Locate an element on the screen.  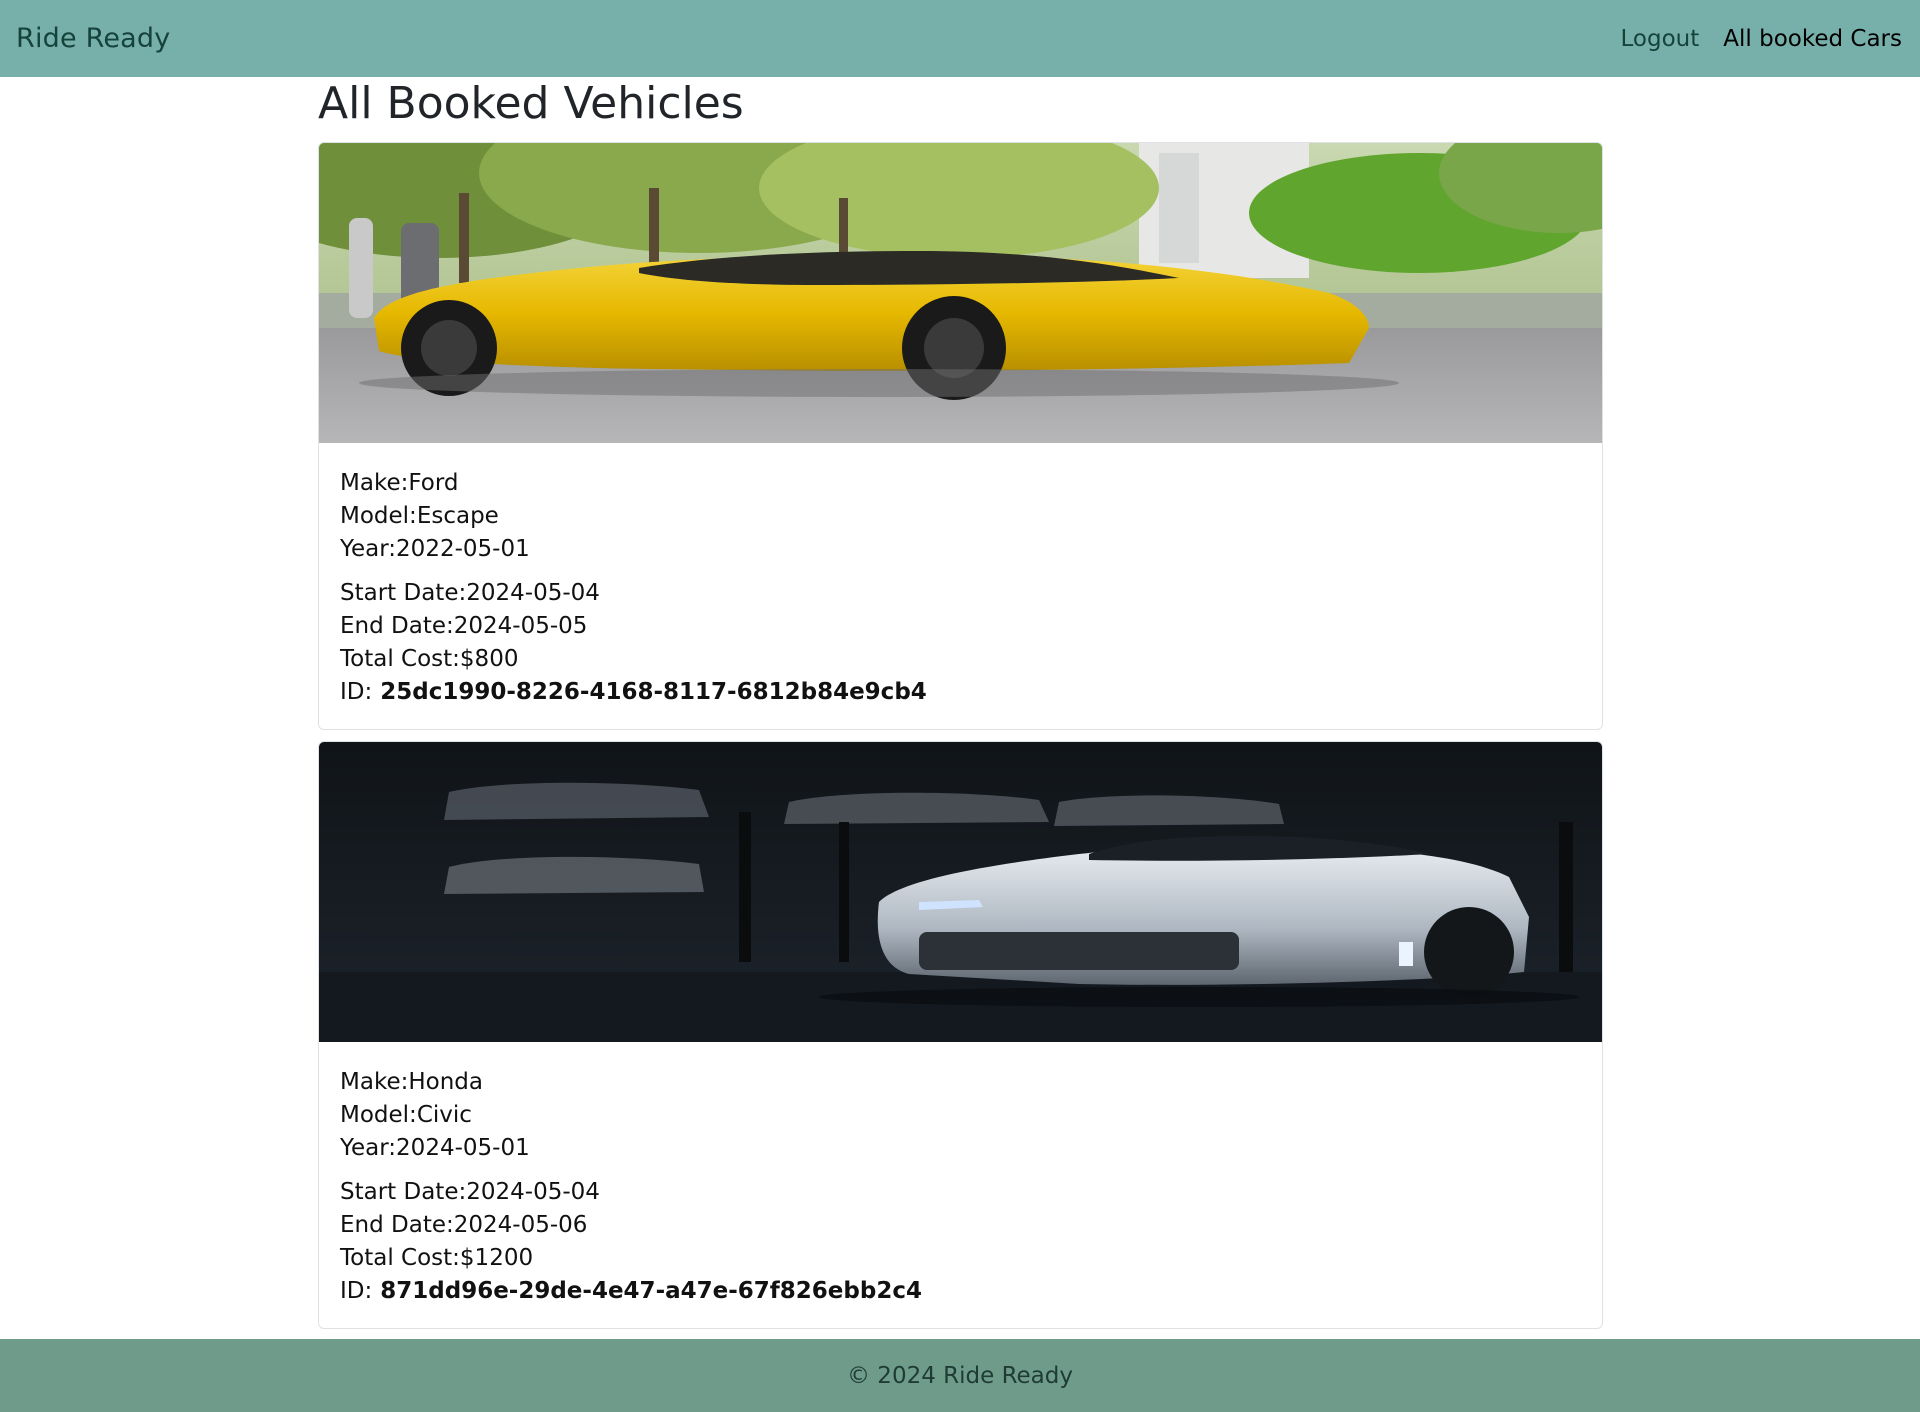
page-title: All Booked Vehicles is located at coordinates (531, 103).